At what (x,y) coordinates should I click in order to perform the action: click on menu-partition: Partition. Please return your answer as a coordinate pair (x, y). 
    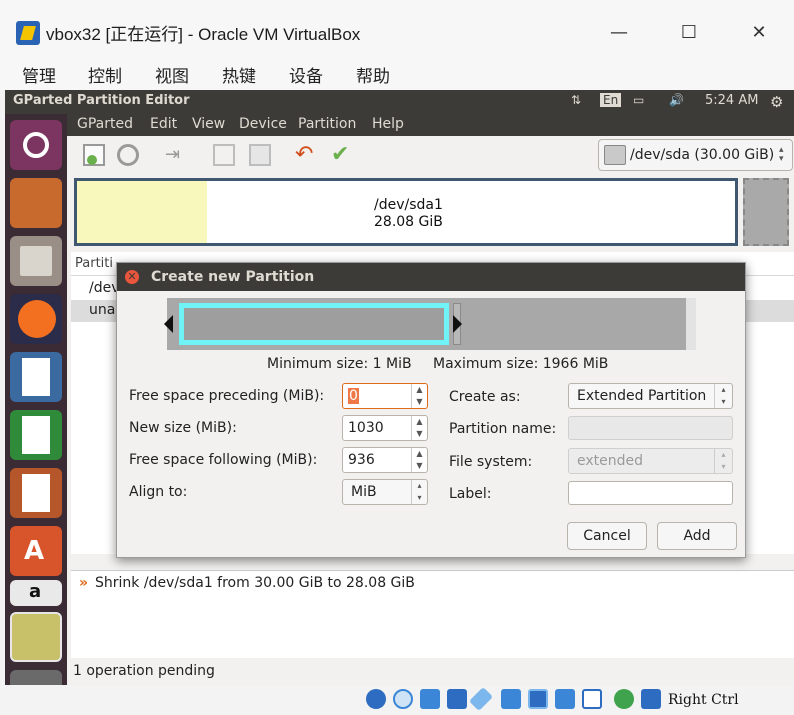
    Looking at the image, I should click on (327, 124).